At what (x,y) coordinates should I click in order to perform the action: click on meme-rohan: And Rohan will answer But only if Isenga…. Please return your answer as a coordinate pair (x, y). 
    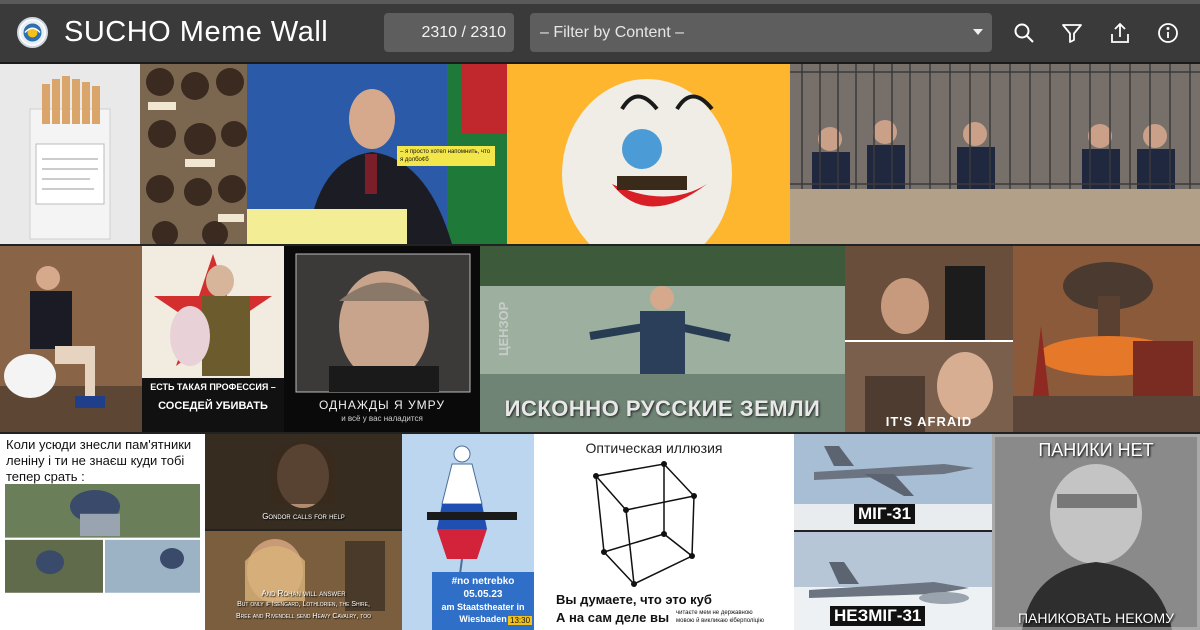
    Looking at the image, I should click on (303, 580).